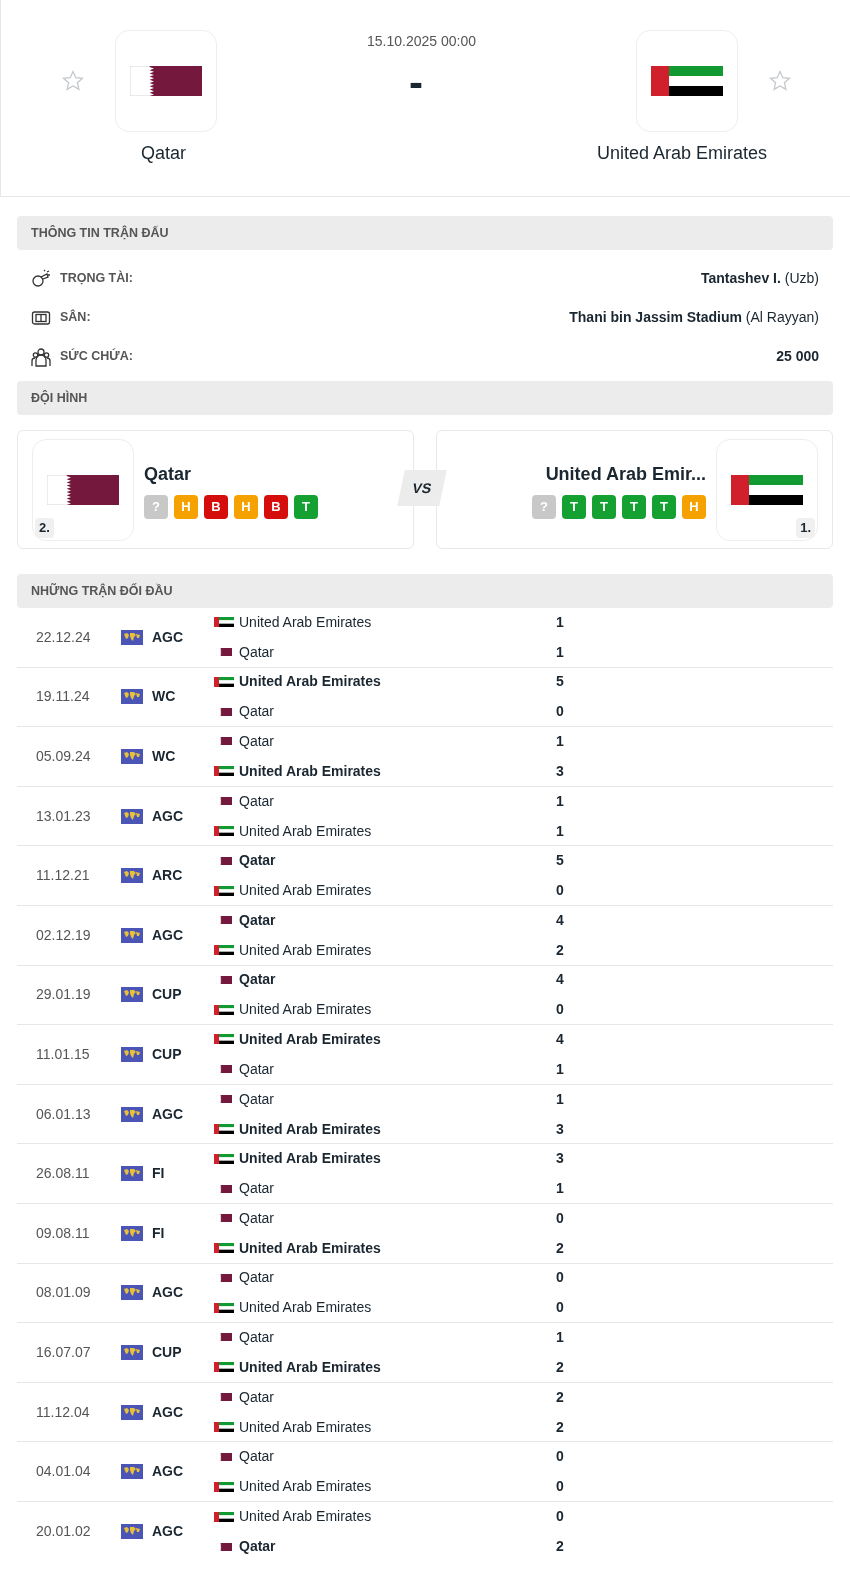 The width and height of the screenshot is (850, 1578). What do you see at coordinates (425, 1114) in the screenshot?
I see `match-row: 06.01.13 AGC Qatar 1 United Arab Emirates 3` at bounding box center [425, 1114].